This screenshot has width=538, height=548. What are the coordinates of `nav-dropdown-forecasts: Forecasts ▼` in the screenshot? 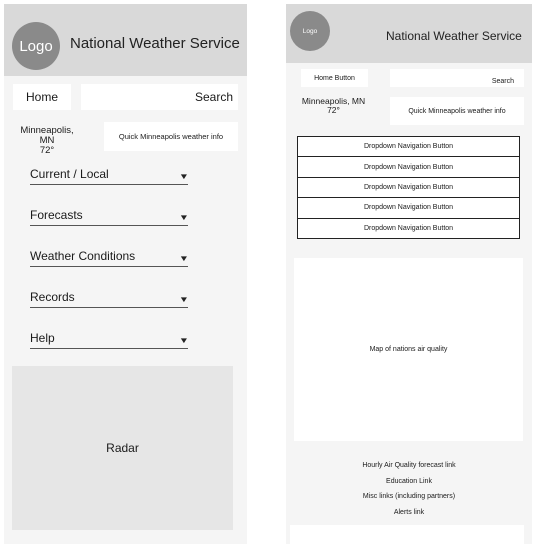 It's located at (110, 215).